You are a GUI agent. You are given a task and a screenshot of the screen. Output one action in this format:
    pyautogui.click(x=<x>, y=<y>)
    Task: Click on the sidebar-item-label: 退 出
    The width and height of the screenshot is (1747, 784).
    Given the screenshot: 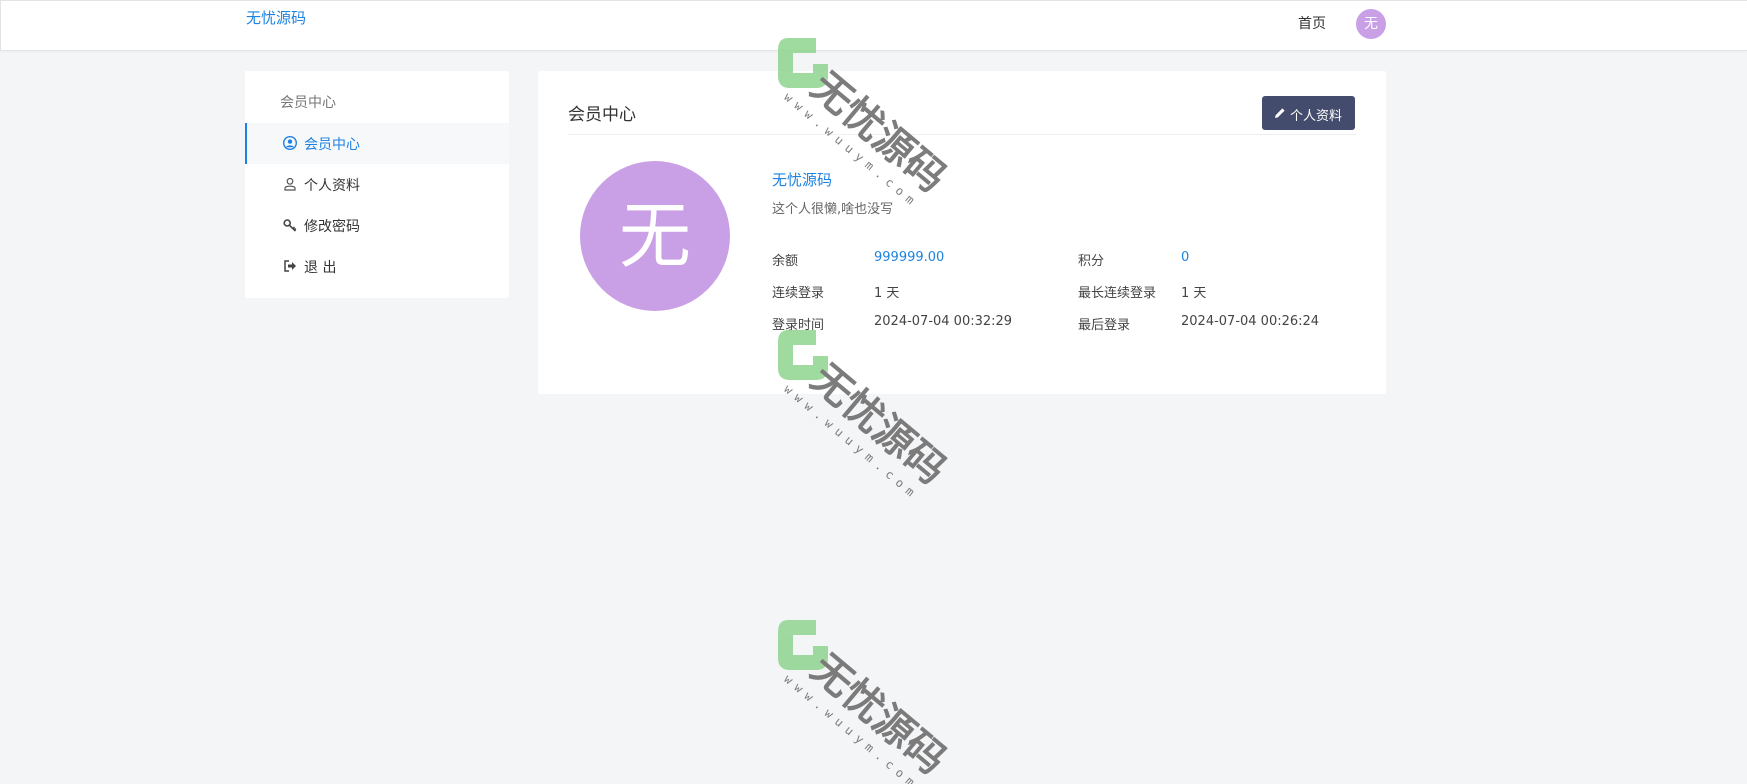 What is the action you would take?
    pyautogui.click(x=320, y=268)
    